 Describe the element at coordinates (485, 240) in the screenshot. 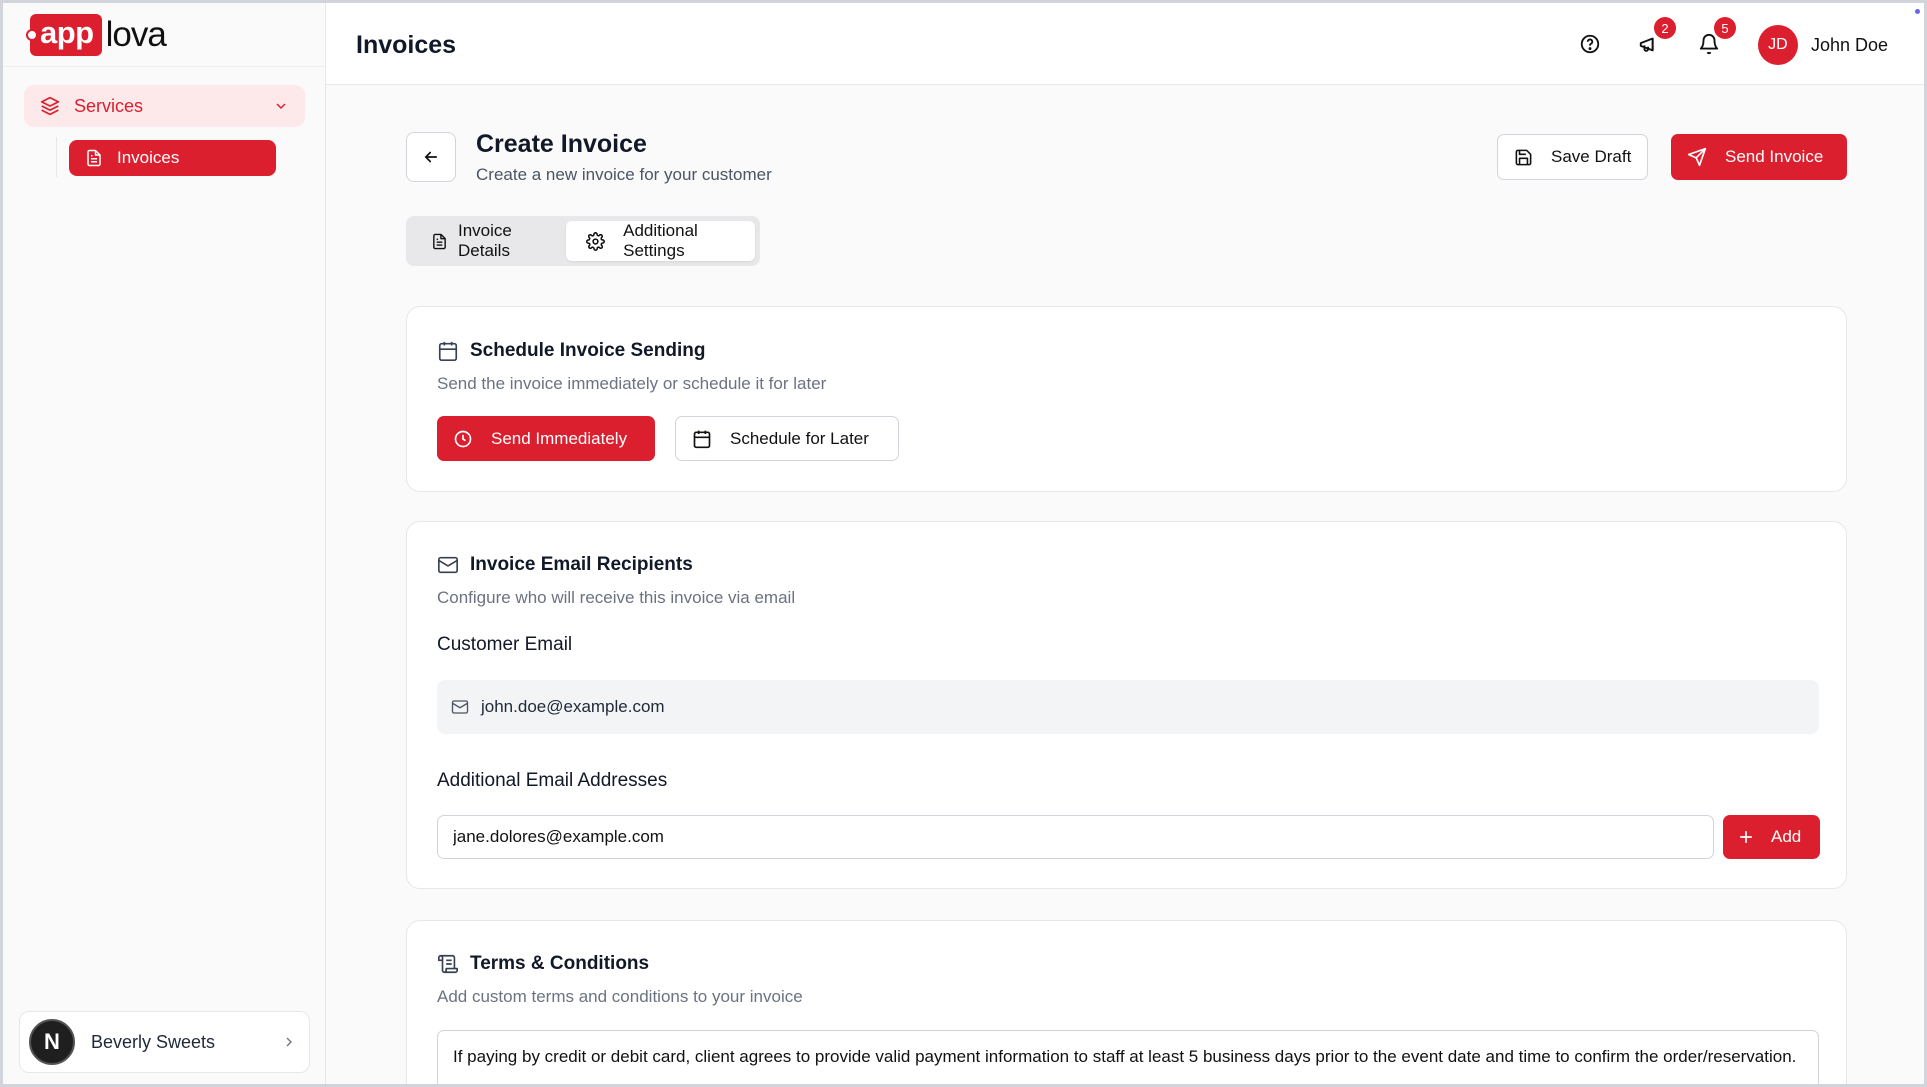

I see `tab-label: Invoice Details` at that location.